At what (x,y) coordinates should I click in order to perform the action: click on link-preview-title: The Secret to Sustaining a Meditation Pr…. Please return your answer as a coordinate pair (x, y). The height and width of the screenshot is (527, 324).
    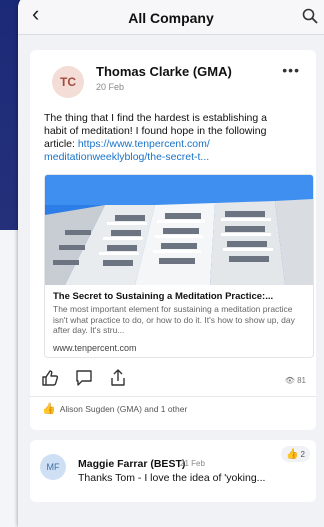
    Looking at the image, I should click on (163, 296).